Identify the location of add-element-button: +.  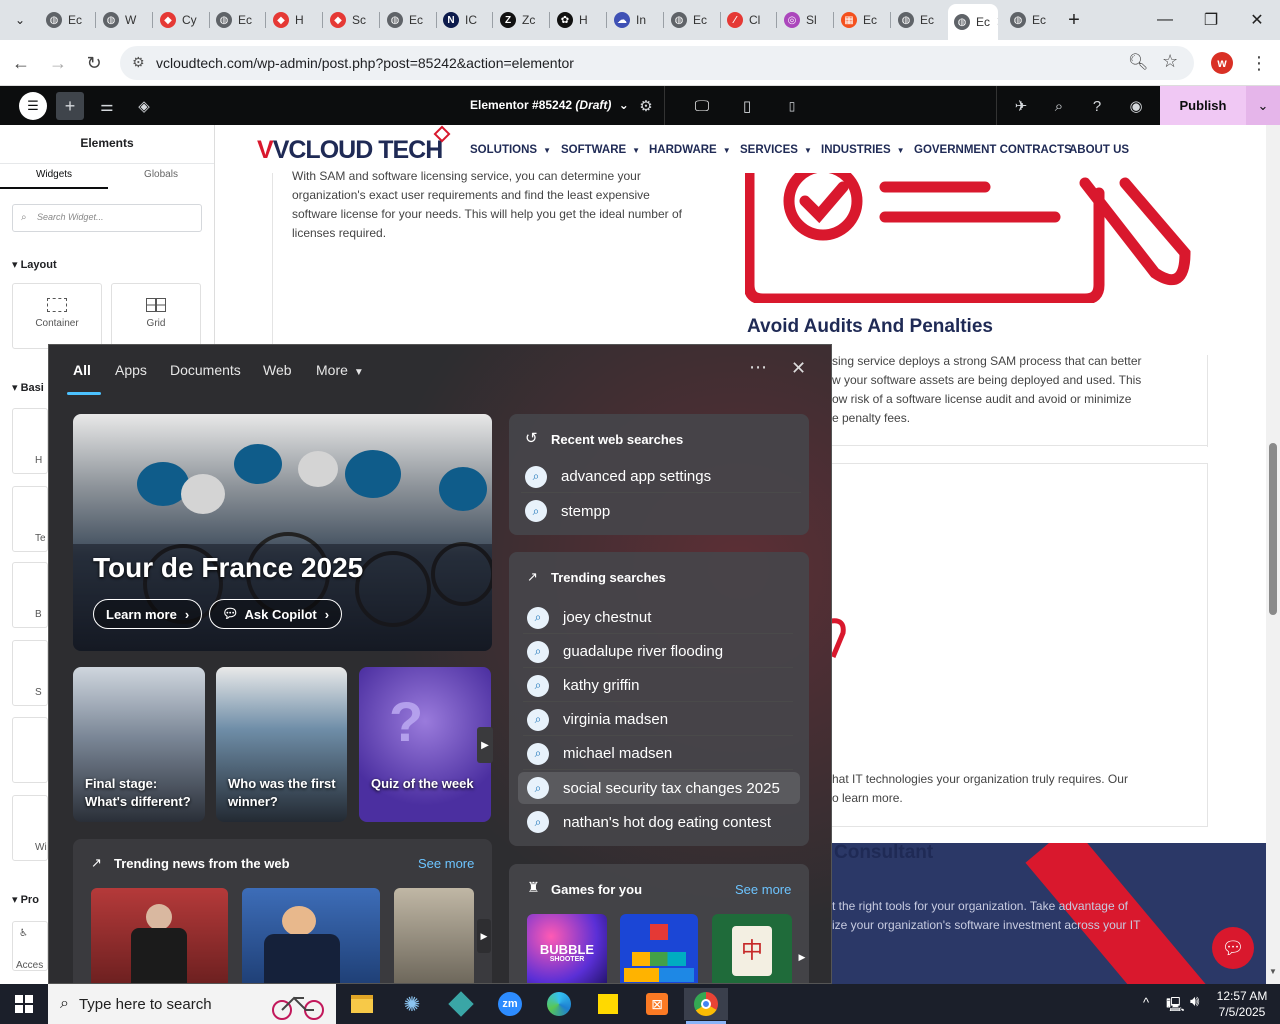
(70, 106).